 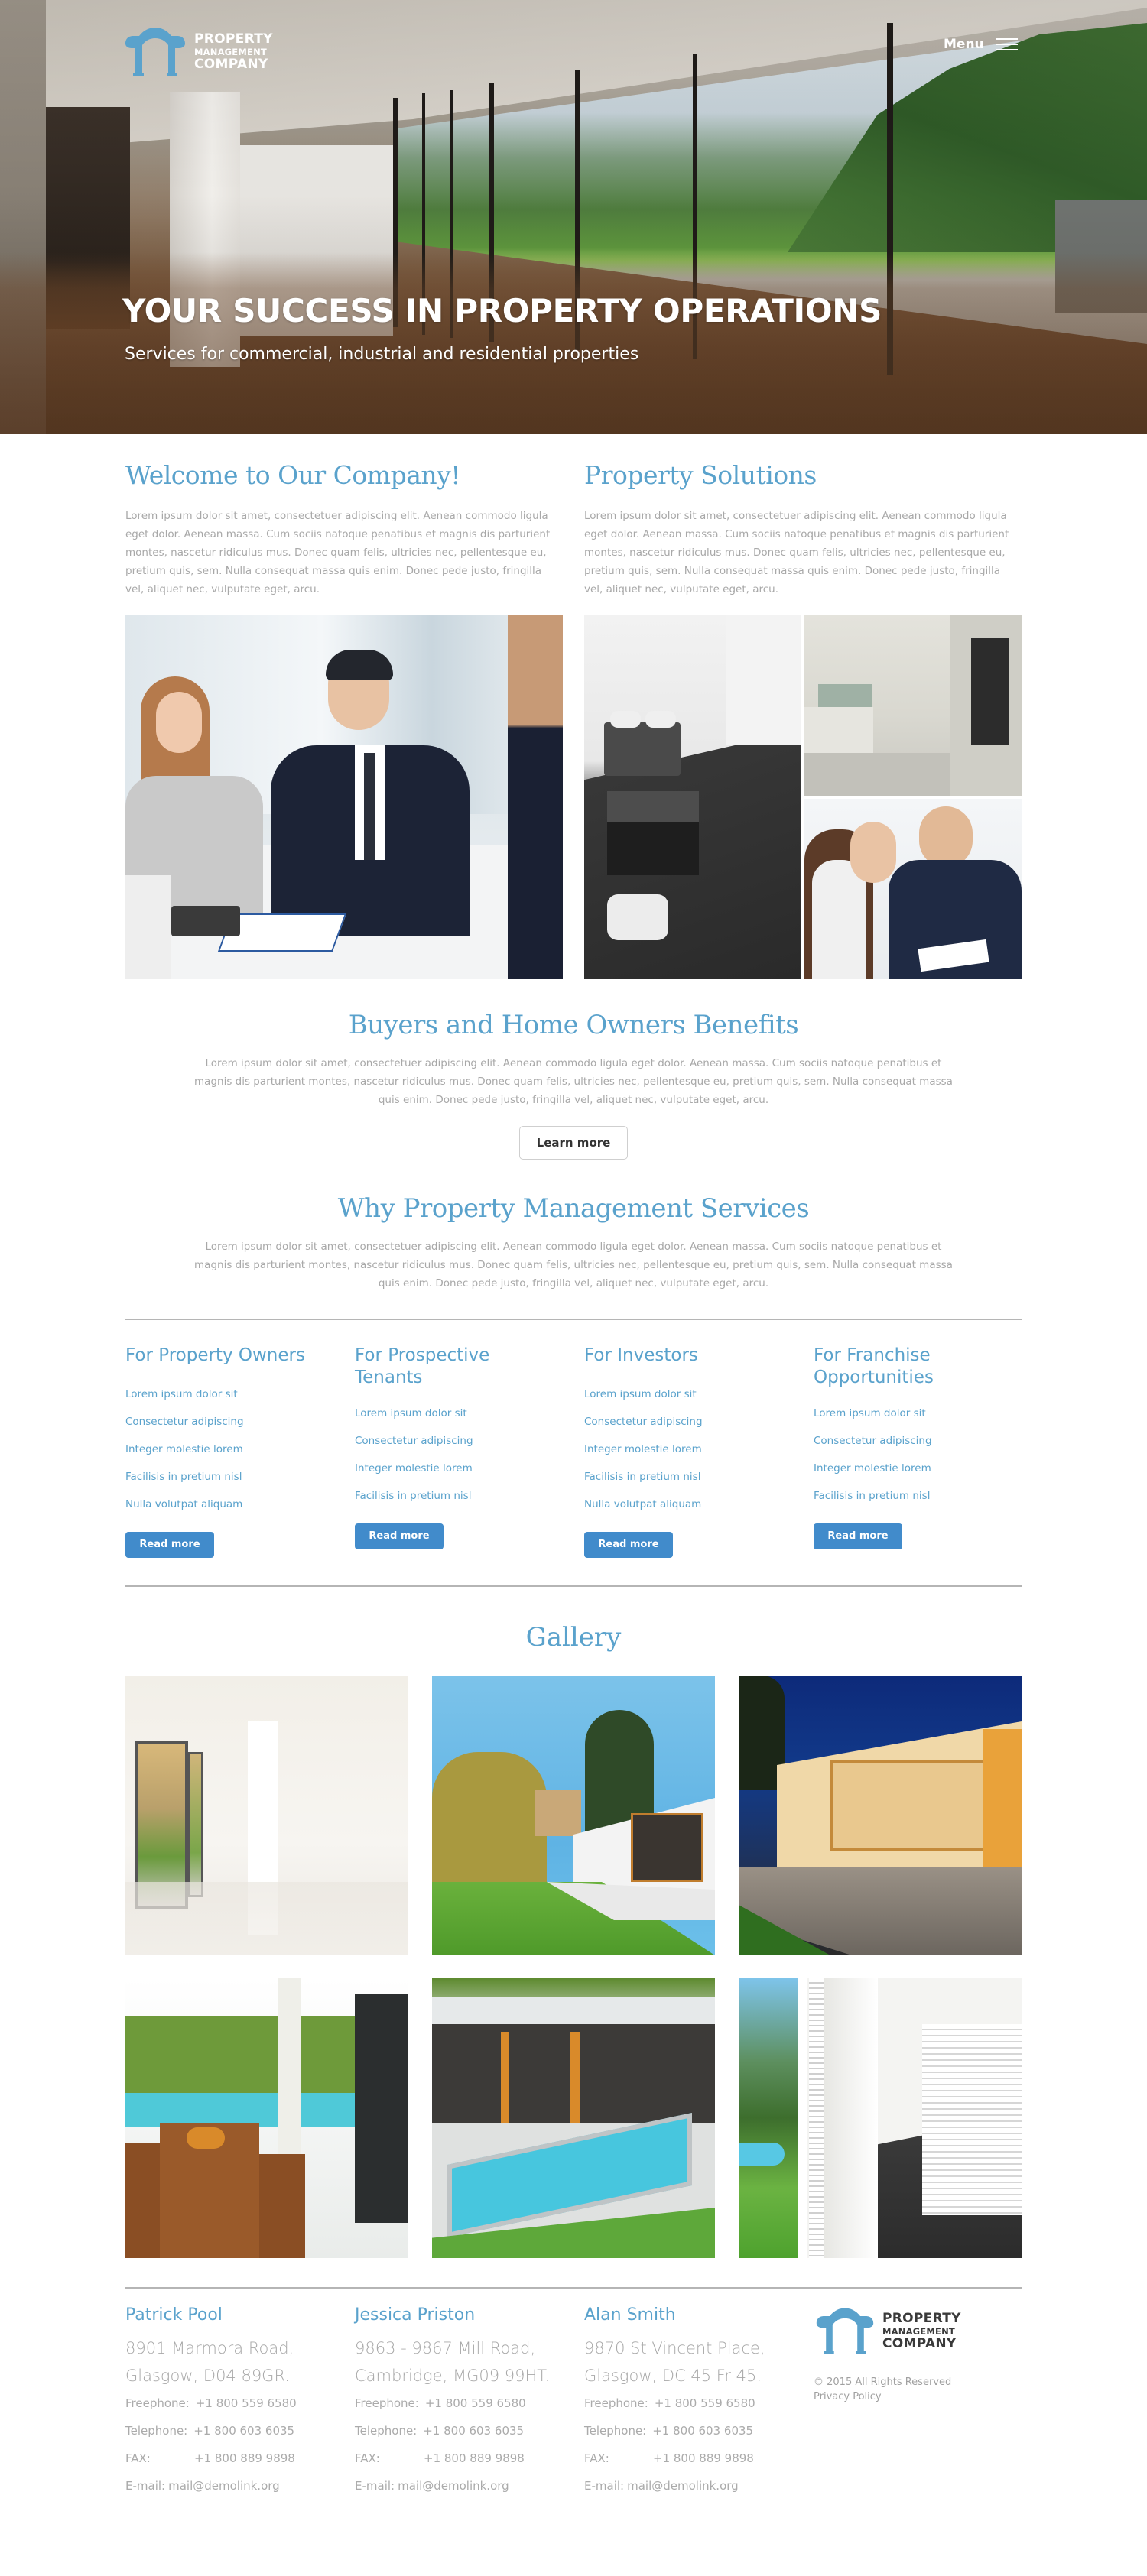 What do you see at coordinates (913, 705) in the screenshot?
I see `kitchen-image` at bounding box center [913, 705].